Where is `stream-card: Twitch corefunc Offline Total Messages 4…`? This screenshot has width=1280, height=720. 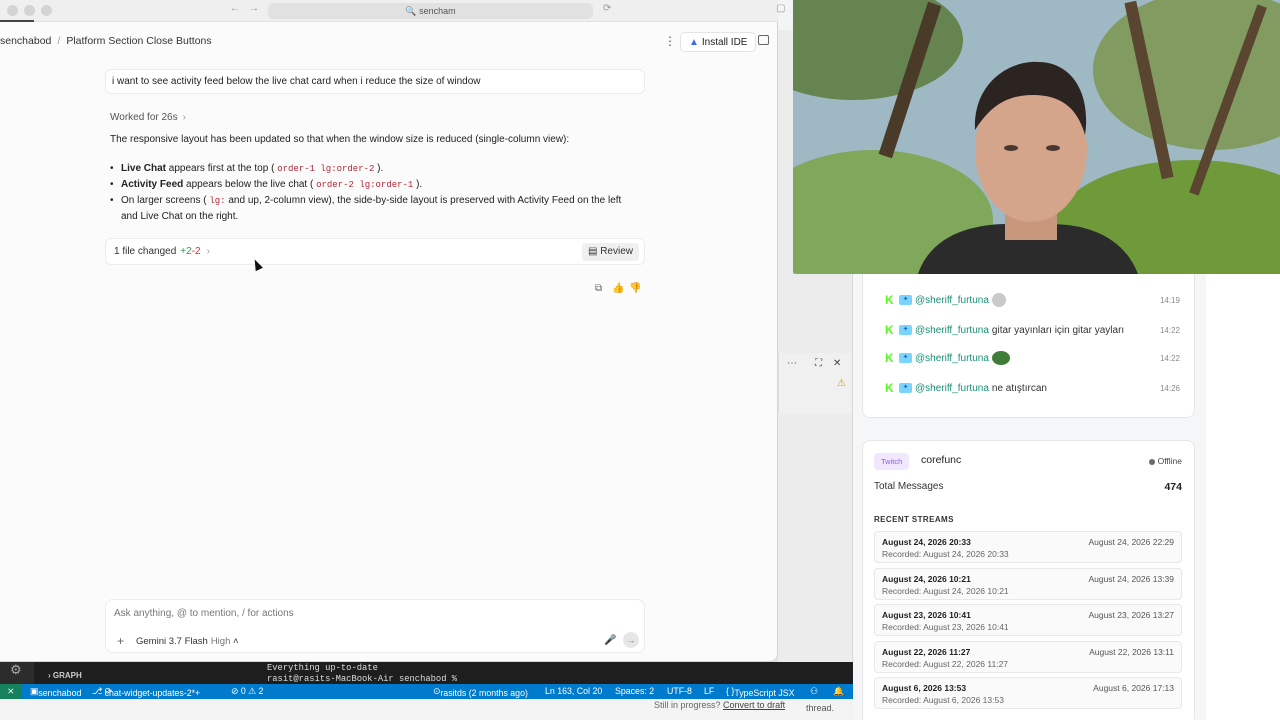 stream-card: Twitch corefunc Offline Total Messages 4… is located at coordinates (1028, 580).